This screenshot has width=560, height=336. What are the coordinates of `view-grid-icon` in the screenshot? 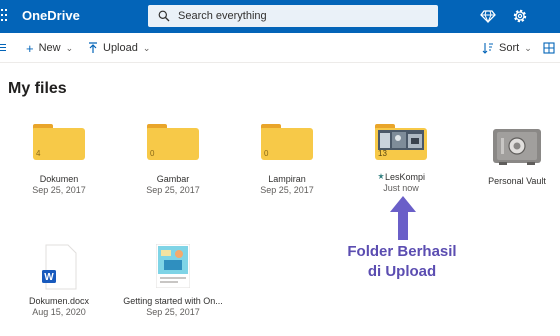 It's located at (549, 48).